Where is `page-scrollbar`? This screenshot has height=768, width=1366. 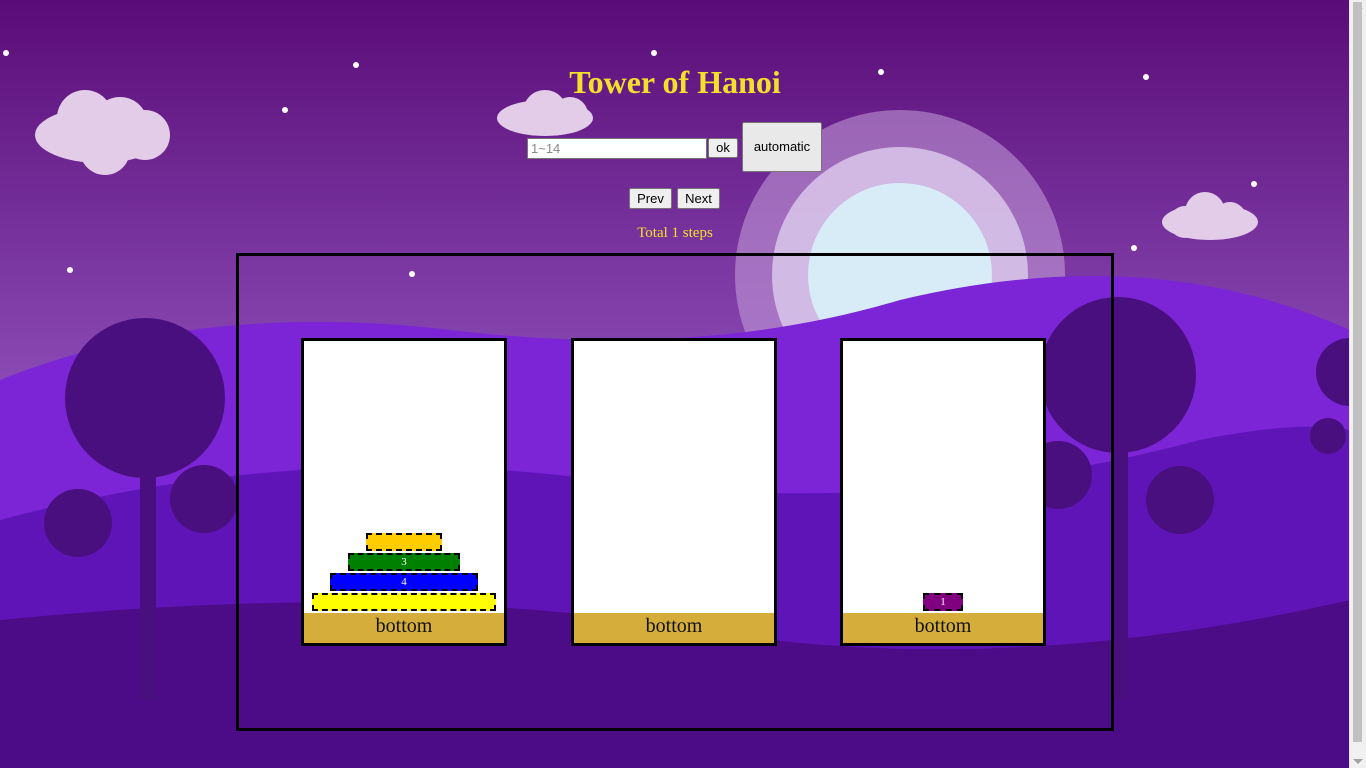 page-scrollbar is located at coordinates (1357, 384).